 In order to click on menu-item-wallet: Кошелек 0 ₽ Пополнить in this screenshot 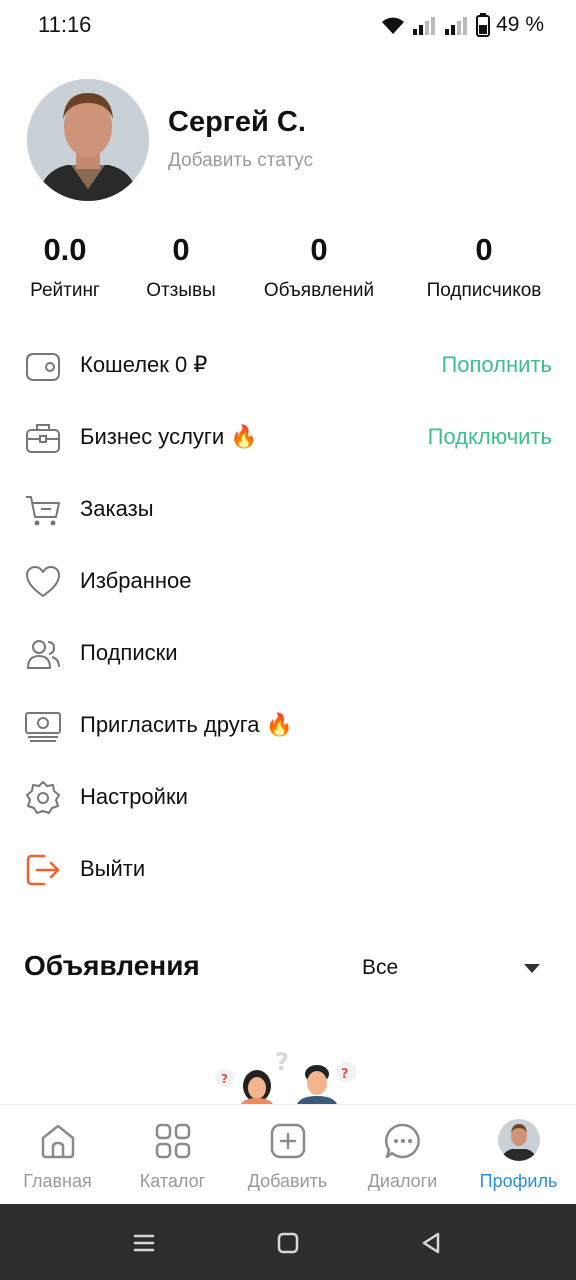, I will do `click(288, 366)`.